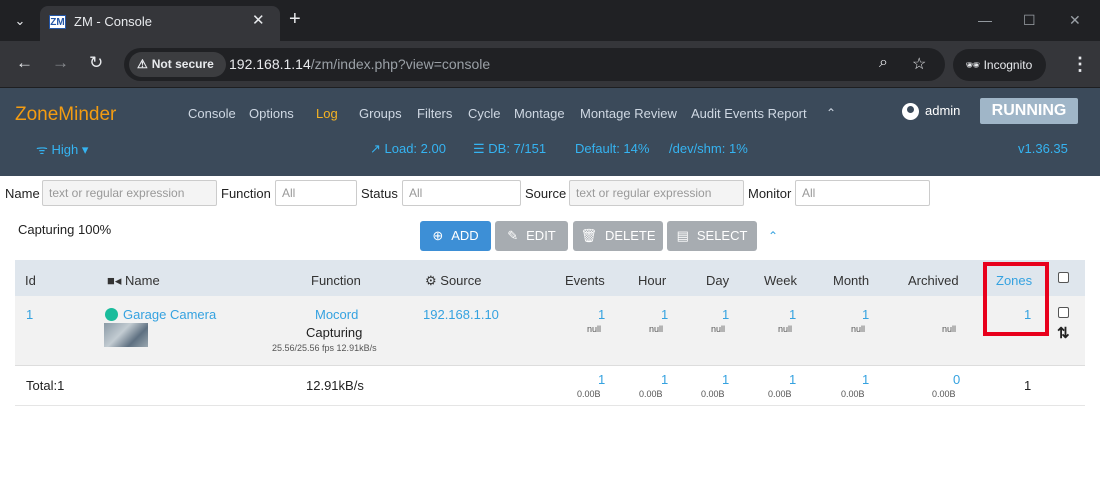 The width and height of the screenshot is (1100, 478). What do you see at coordinates (725, 379) in the screenshot?
I see `total-day-count: 1` at bounding box center [725, 379].